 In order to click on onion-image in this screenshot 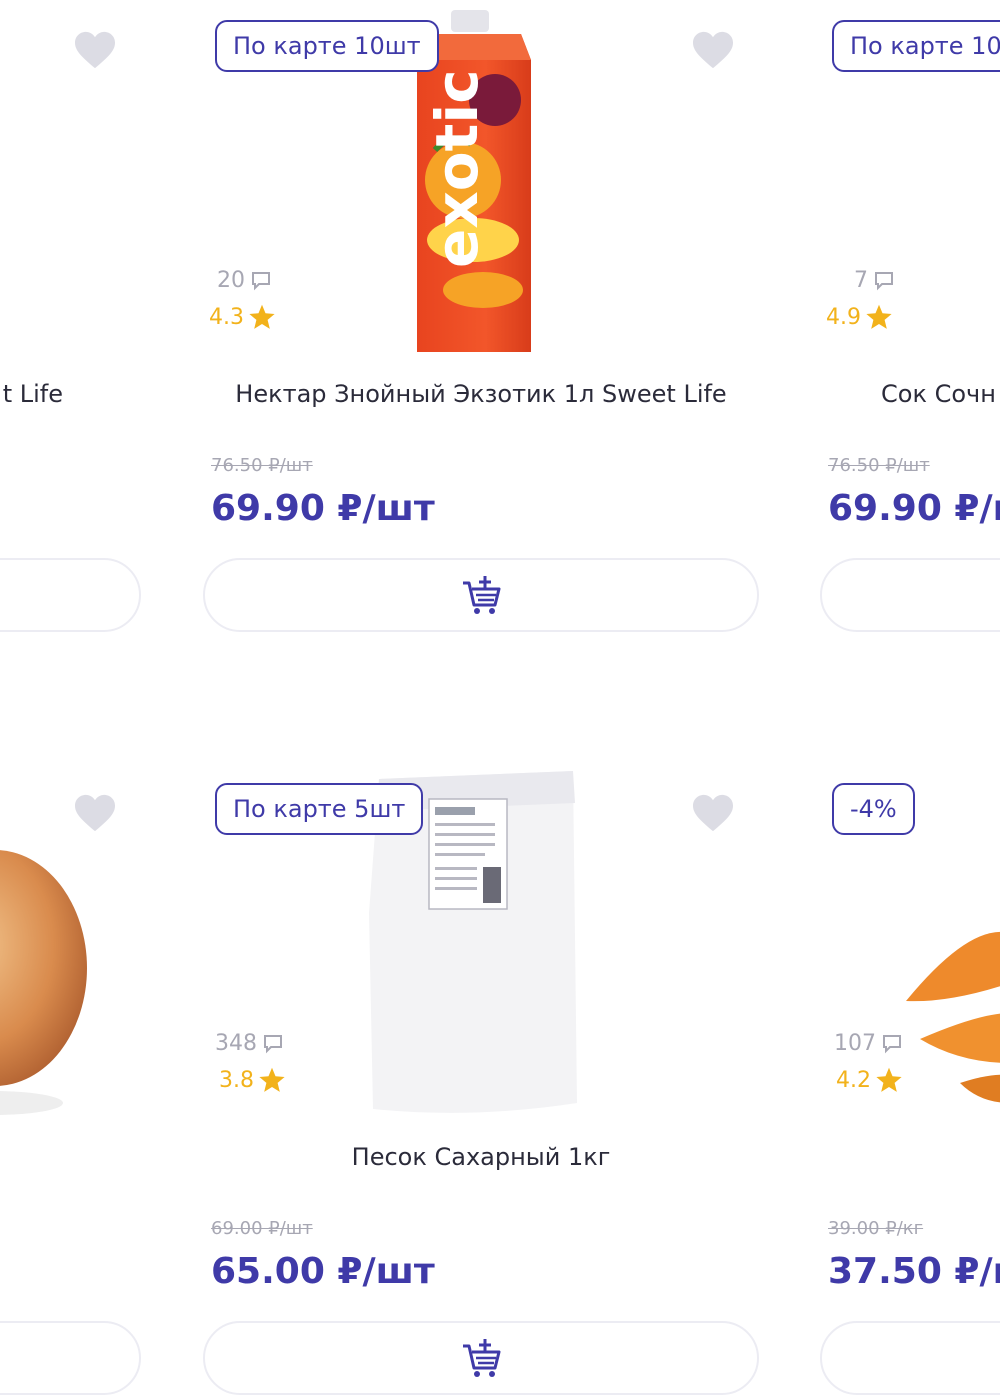, I will do `click(43, 982)`.